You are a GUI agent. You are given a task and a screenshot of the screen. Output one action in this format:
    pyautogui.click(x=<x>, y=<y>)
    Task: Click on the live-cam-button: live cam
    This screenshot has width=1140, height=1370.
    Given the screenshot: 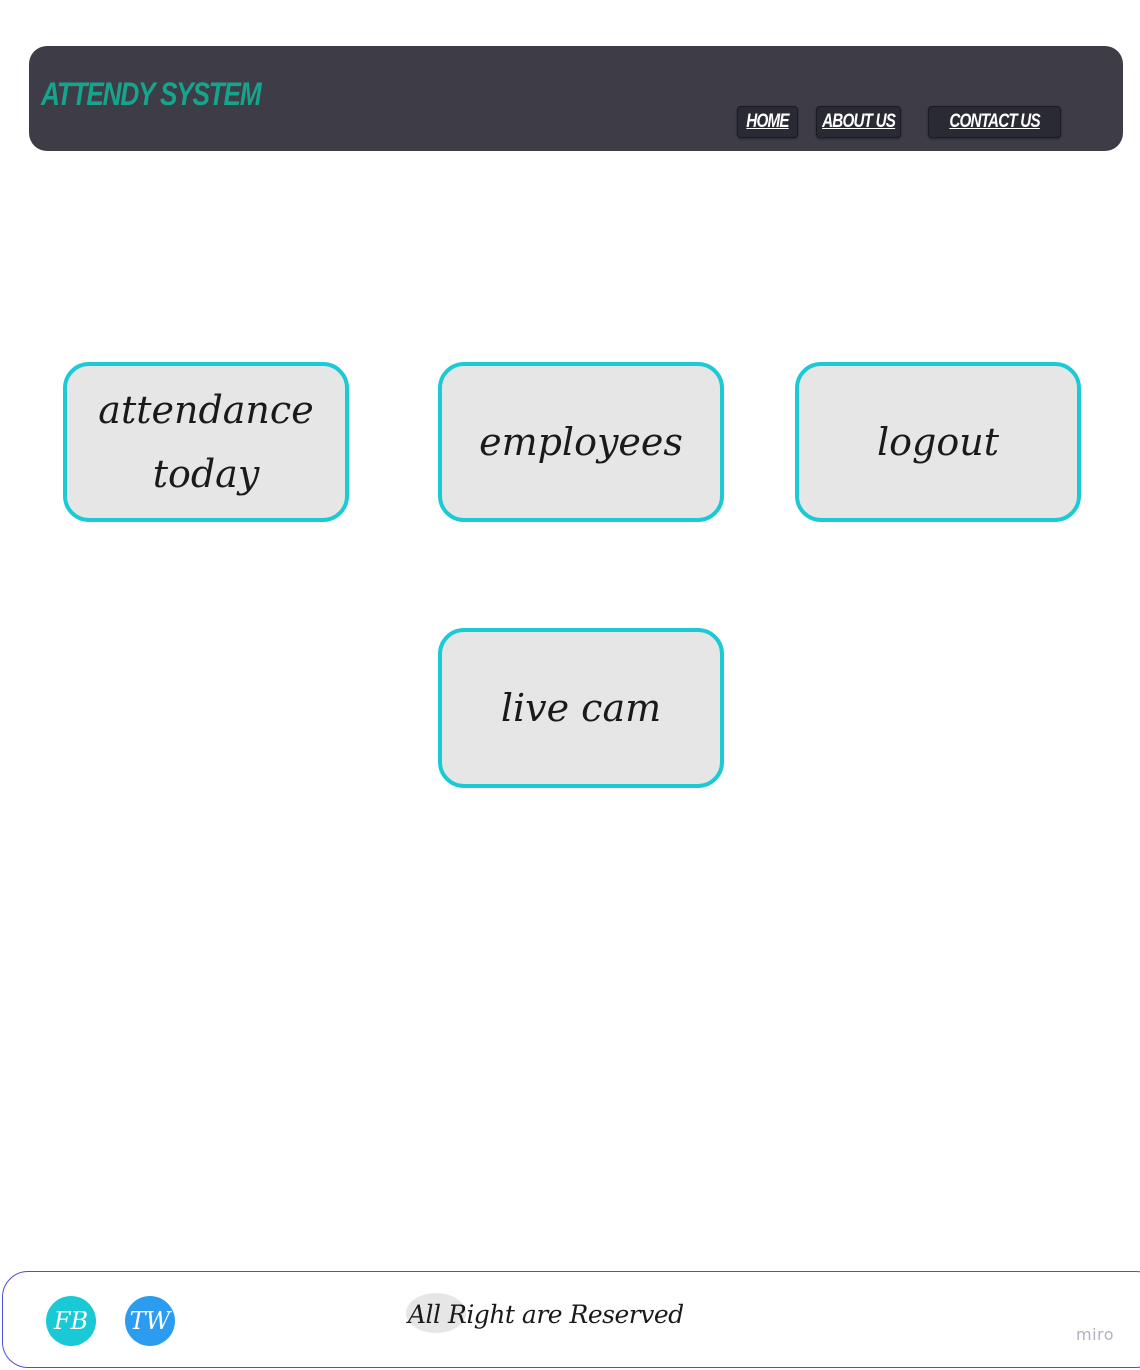 What is the action you would take?
    pyautogui.click(x=581, y=708)
    